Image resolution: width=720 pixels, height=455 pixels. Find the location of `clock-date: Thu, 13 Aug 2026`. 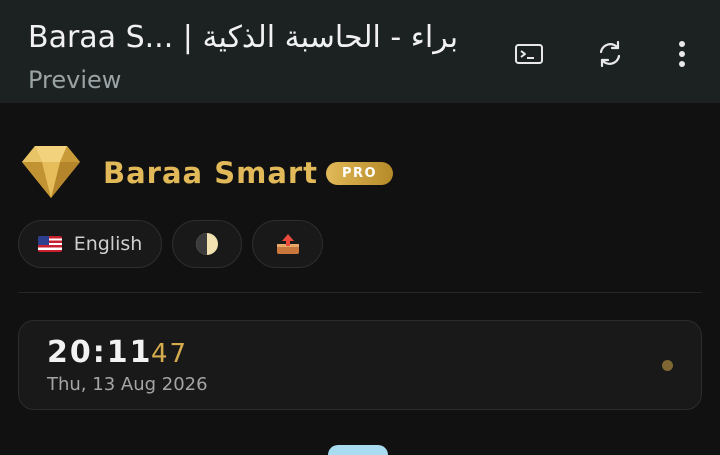

clock-date: Thu, 13 Aug 2026 is located at coordinates (127, 384).